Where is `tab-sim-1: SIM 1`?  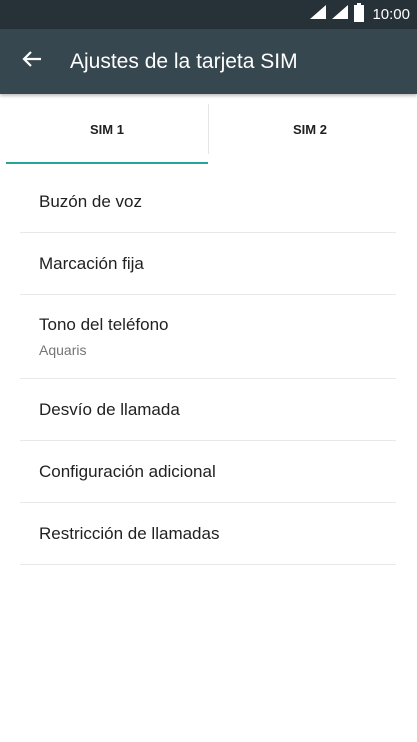 tab-sim-1: SIM 1 is located at coordinates (107, 129).